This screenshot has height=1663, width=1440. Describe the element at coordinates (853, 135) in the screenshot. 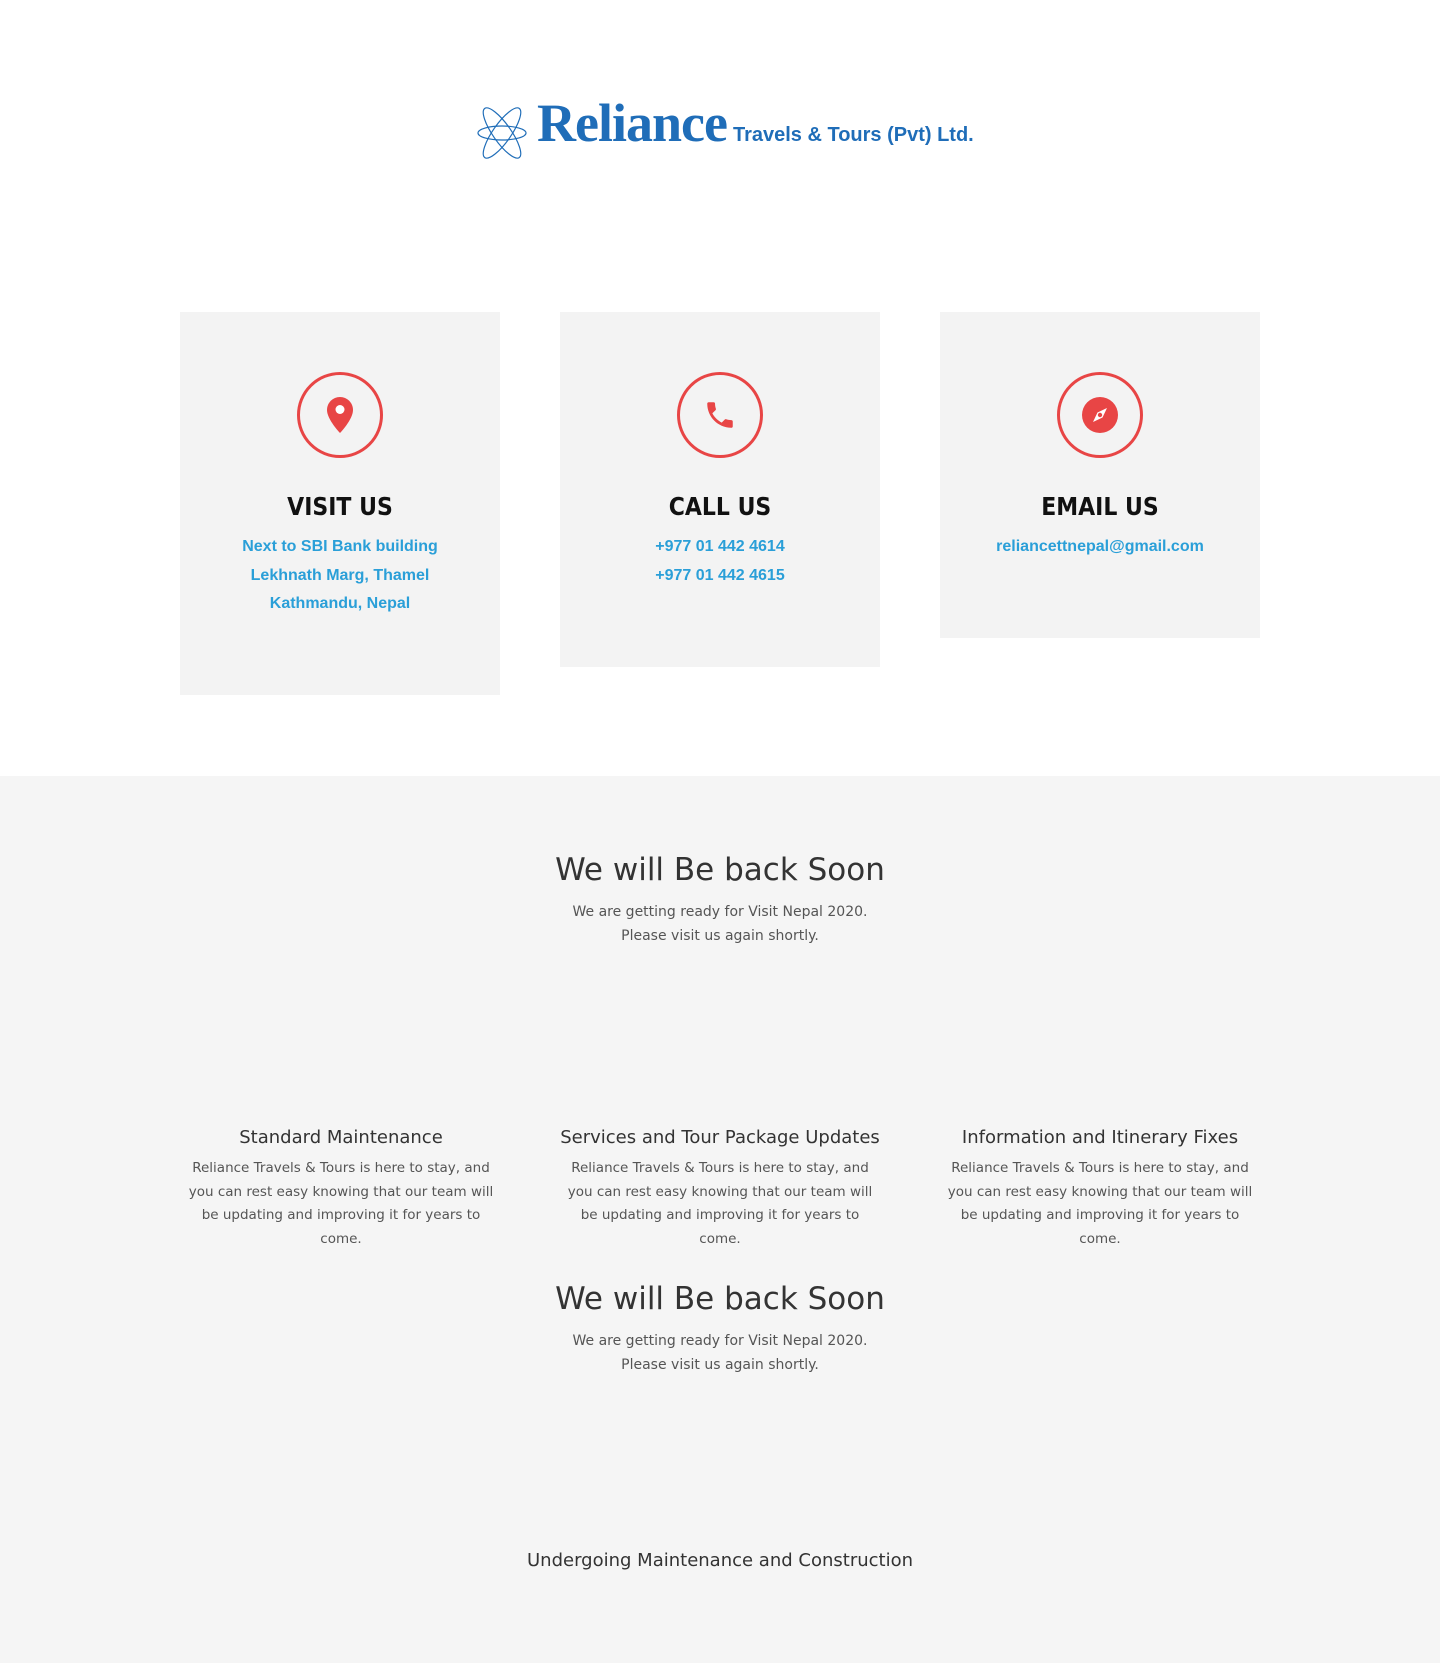

I see `logo-tagline: Travels & Tours (Pvt) Ltd.` at that location.